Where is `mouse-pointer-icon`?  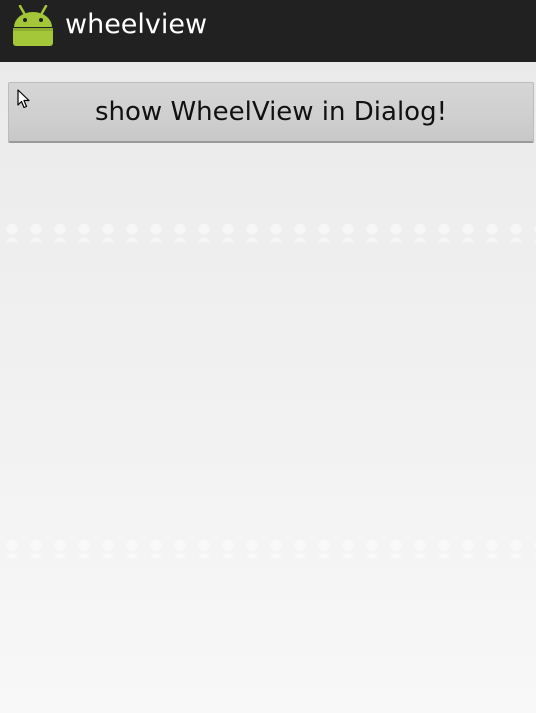 mouse-pointer-icon is located at coordinates (24, 99).